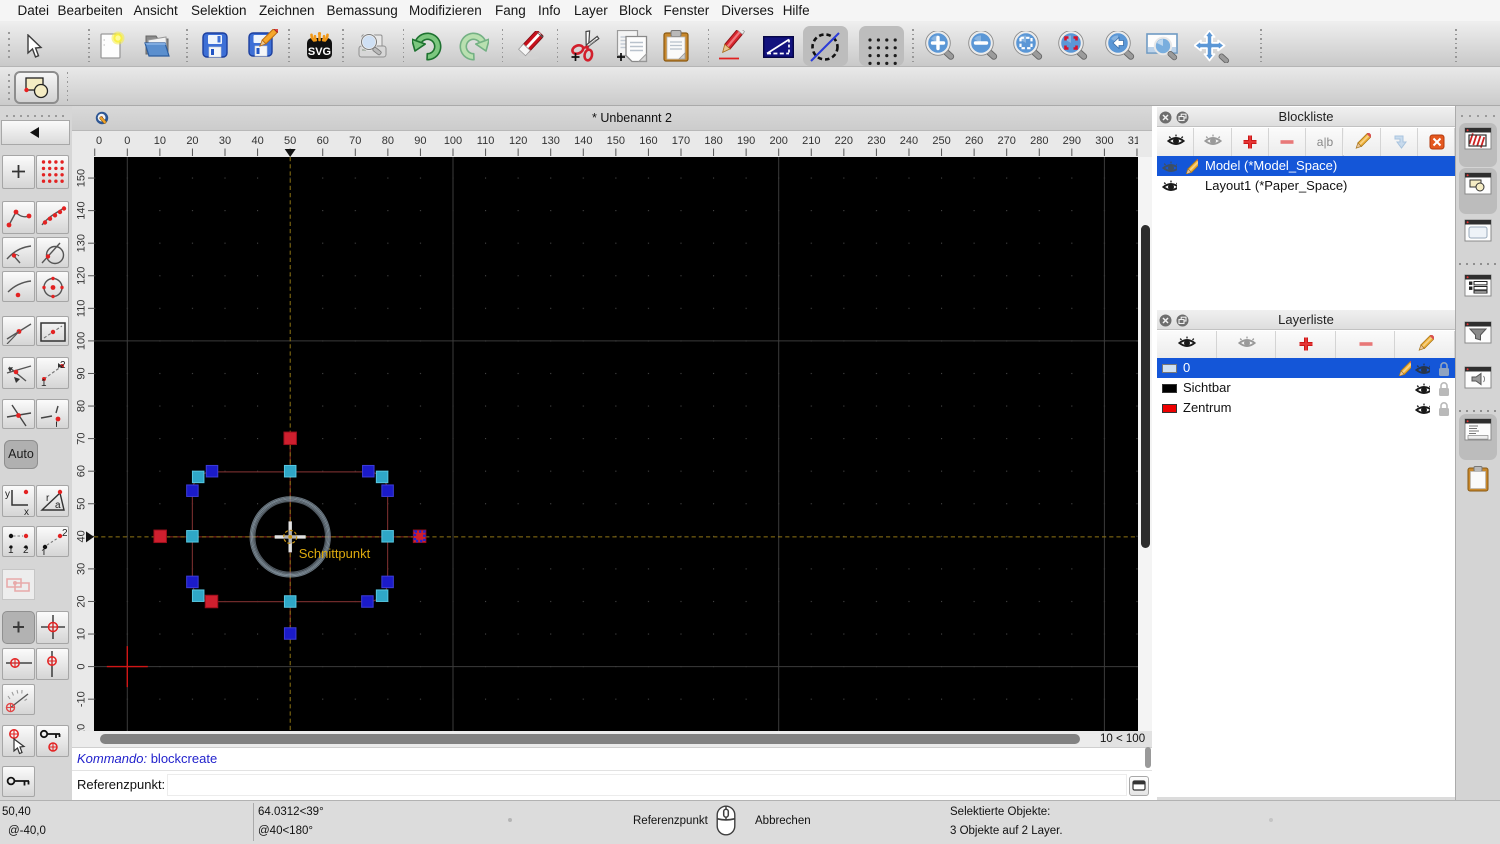 The image size is (1500, 844). I want to click on svg-text: x, so click(26, 511).